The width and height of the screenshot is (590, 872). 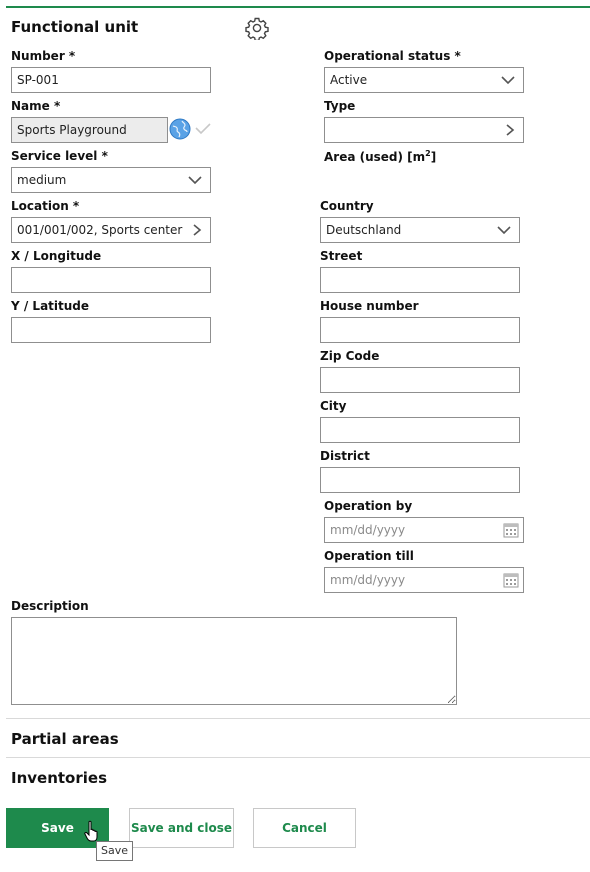 I want to click on country-label: Country, so click(x=347, y=206).